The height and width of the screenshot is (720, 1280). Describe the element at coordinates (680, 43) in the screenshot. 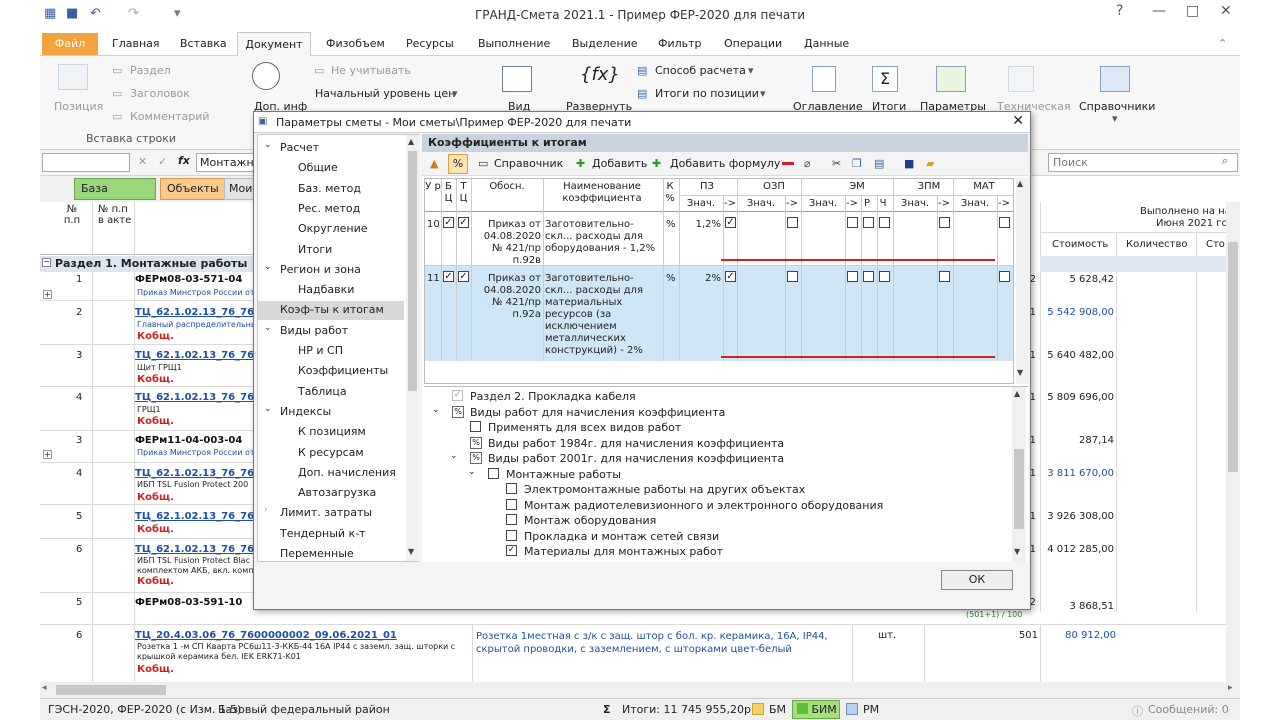

I see `tab-filter: Фильтр` at that location.